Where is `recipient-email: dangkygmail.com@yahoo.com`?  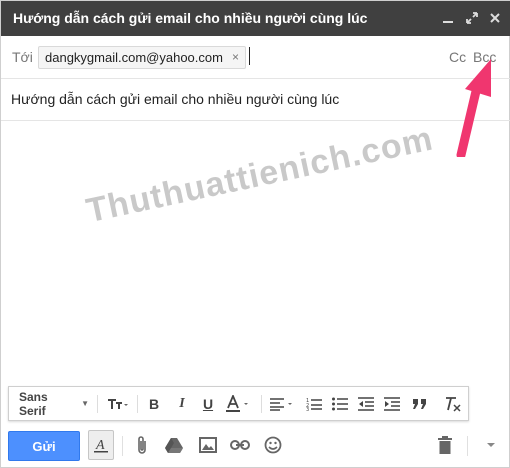 recipient-email: dangkygmail.com@yahoo.com is located at coordinates (134, 57).